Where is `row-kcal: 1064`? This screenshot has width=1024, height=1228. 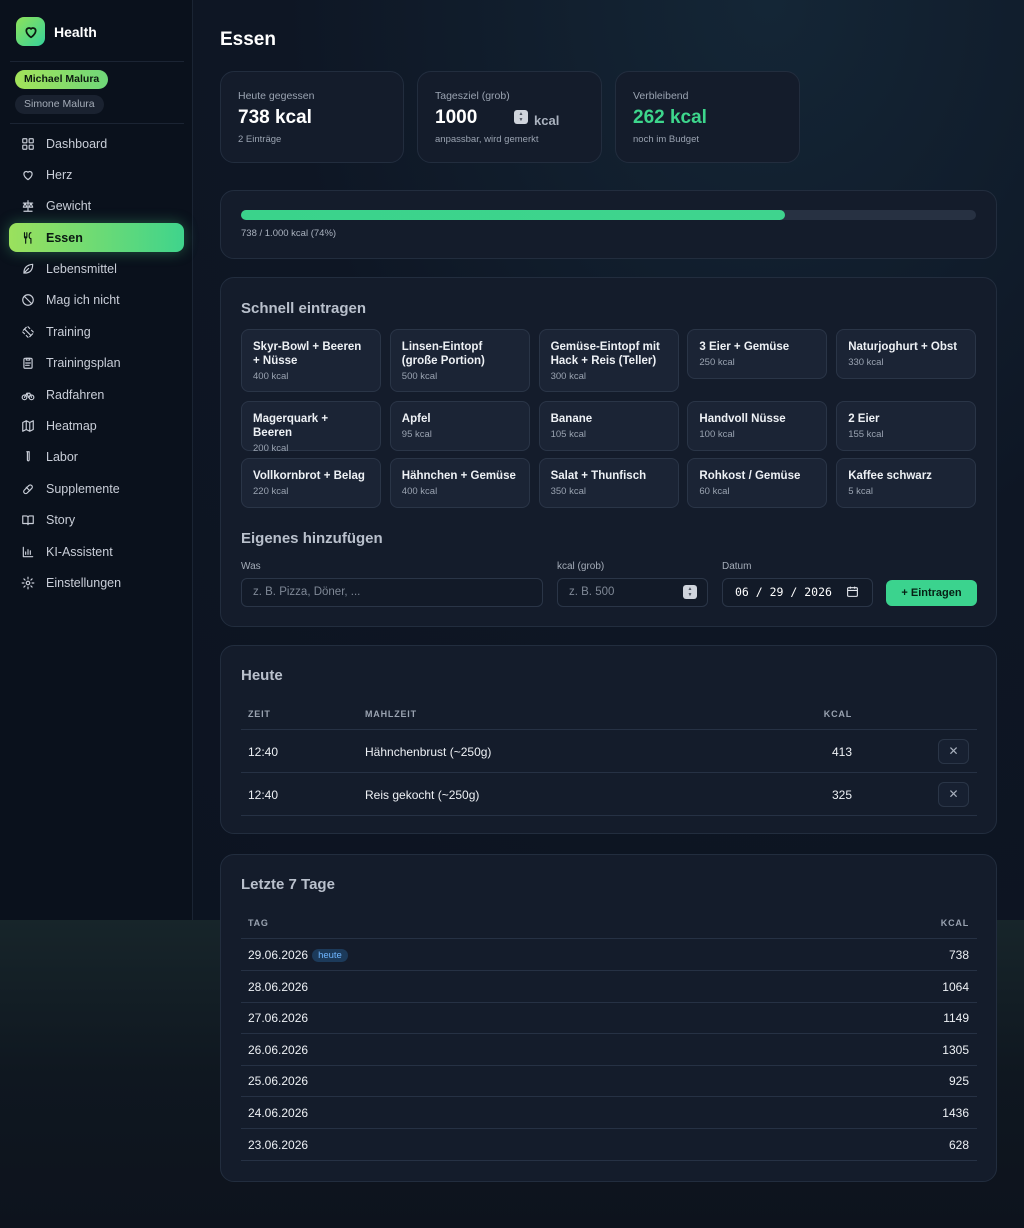 row-kcal: 1064 is located at coordinates (955, 986).